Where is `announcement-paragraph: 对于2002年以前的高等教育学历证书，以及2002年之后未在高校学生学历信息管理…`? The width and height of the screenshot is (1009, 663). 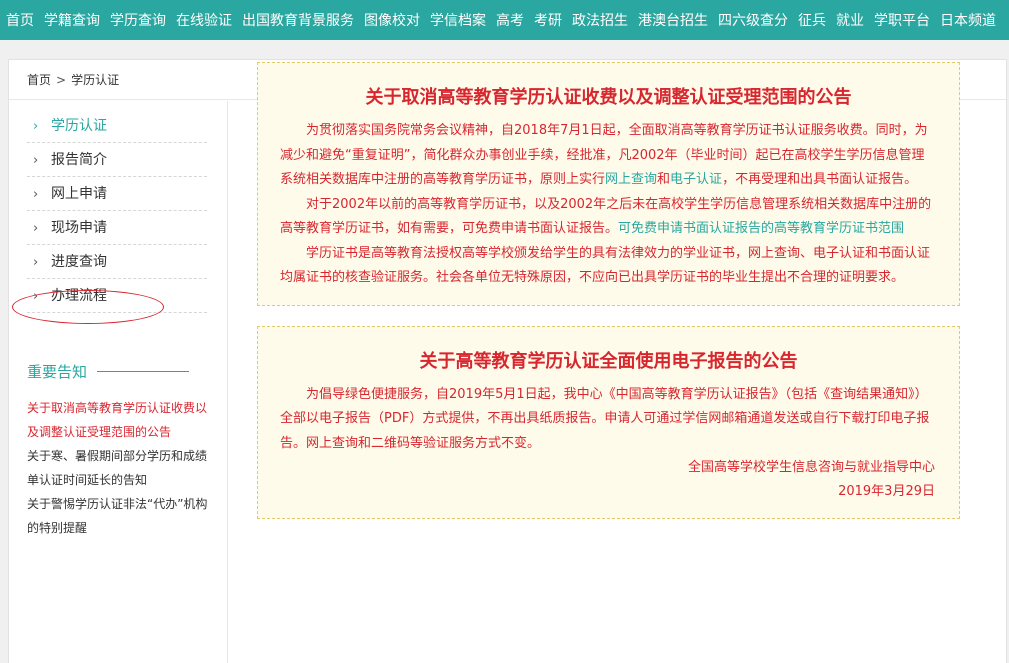
announcement-paragraph: 对于2002年以前的高等教育学历证书，以及2002年之后未在高校学生学历信息管理… is located at coordinates (608, 217).